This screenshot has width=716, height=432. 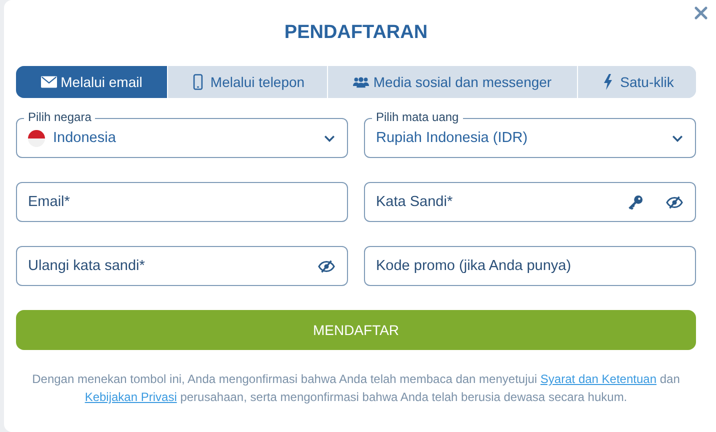 I want to click on text-input: Kata Sandi*, so click(x=490, y=202).